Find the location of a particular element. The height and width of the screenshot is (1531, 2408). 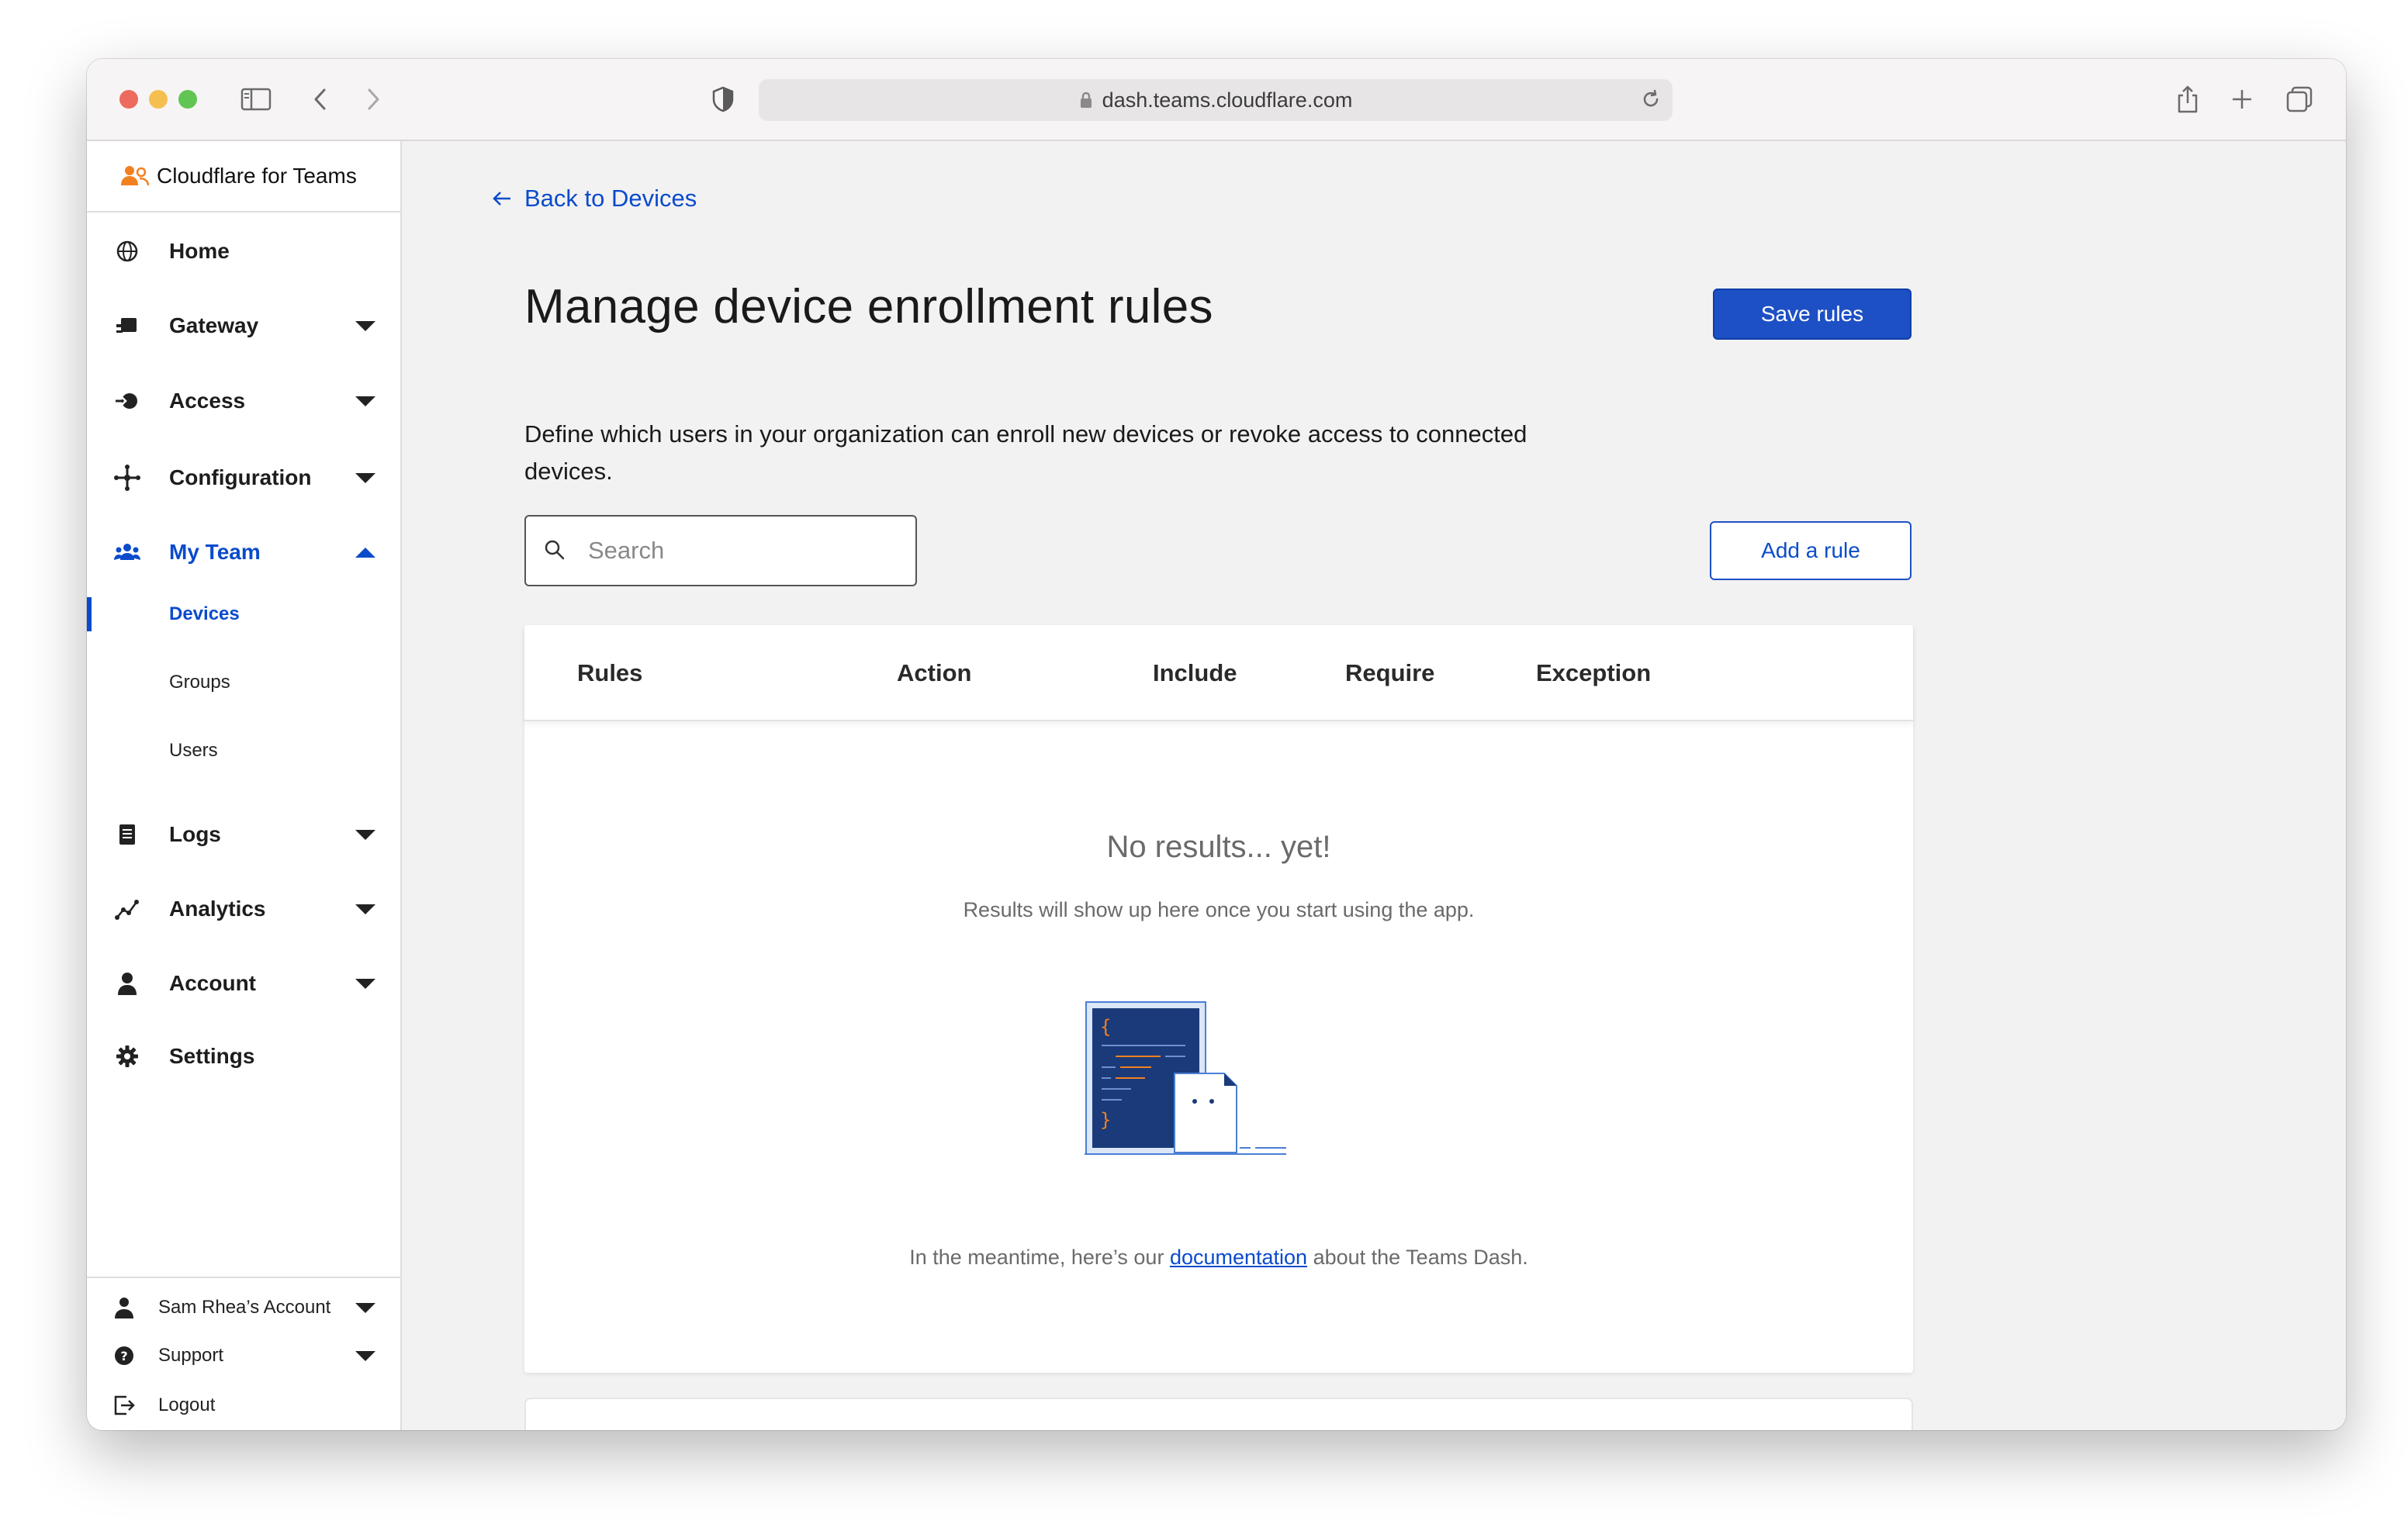

account-name: Sam Rhea’s Account is located at coordinates (245, 1307).